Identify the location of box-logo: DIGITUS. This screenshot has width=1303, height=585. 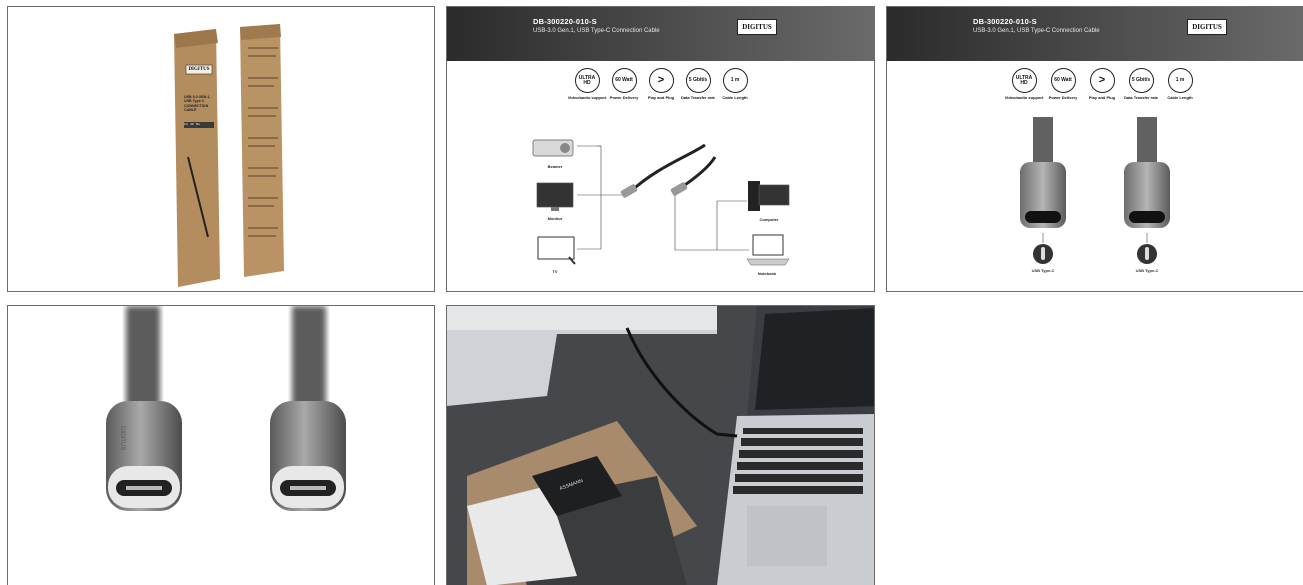
(199, 69).